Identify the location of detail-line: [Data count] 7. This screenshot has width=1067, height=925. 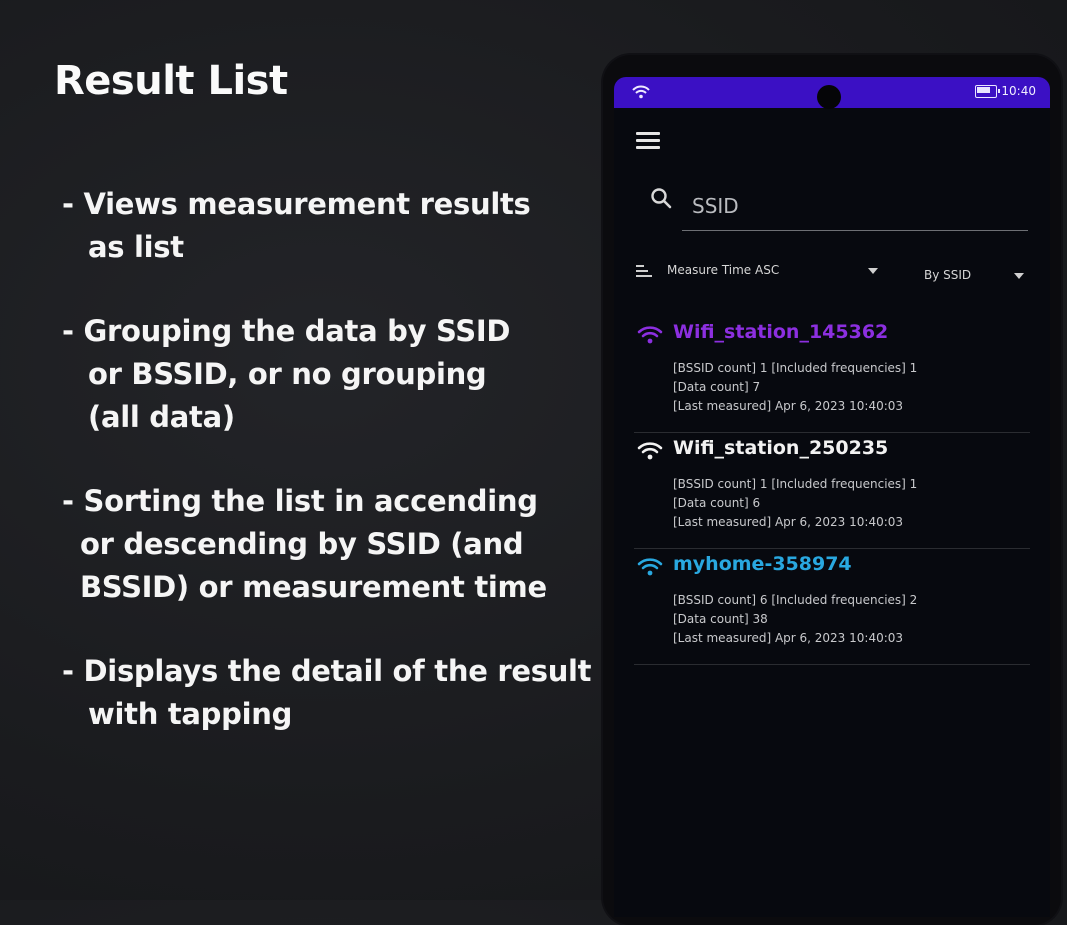
(717, 387).